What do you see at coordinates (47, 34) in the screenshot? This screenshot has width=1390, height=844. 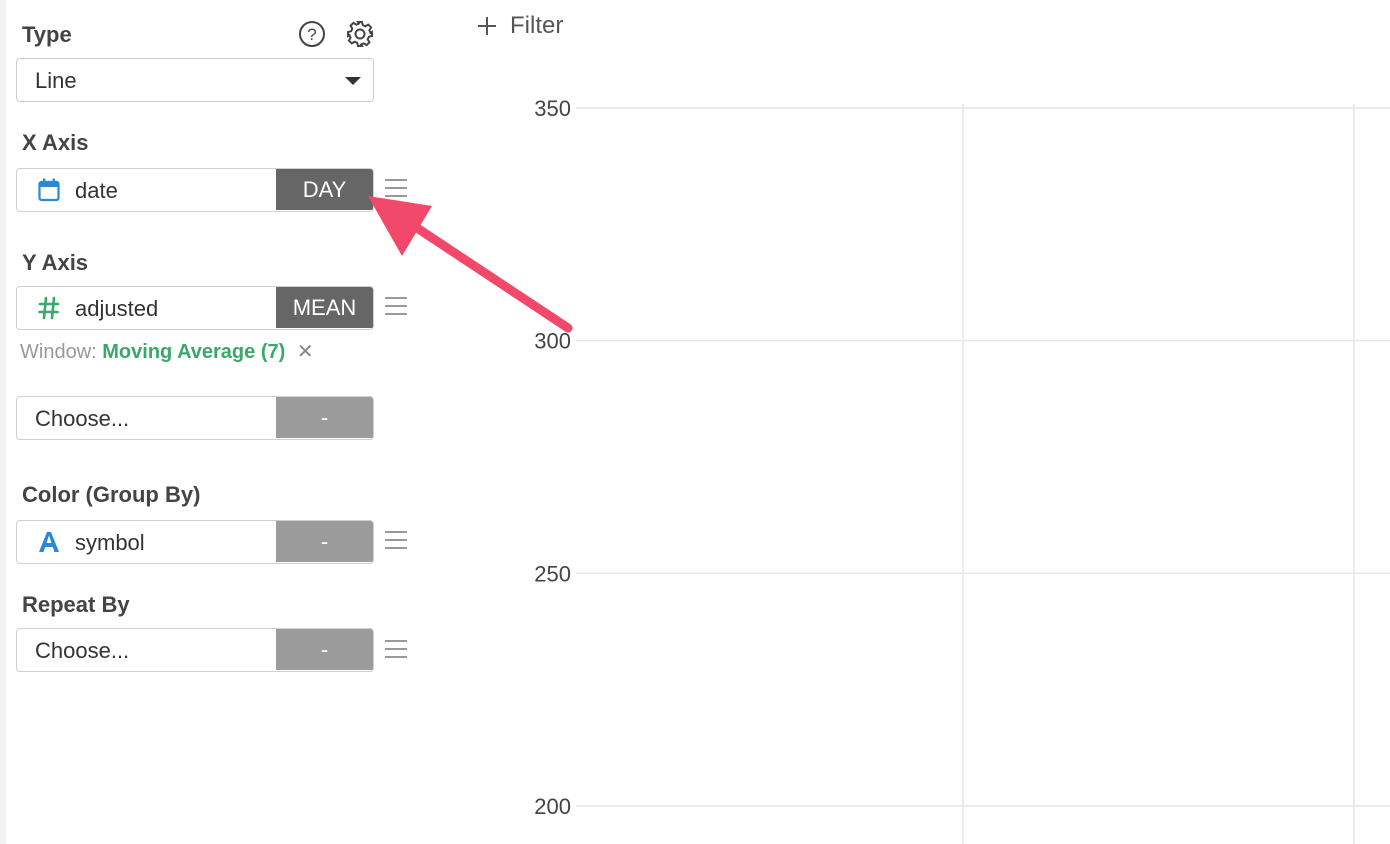 I see `type-label: Type` at bounding box center [47, 34].